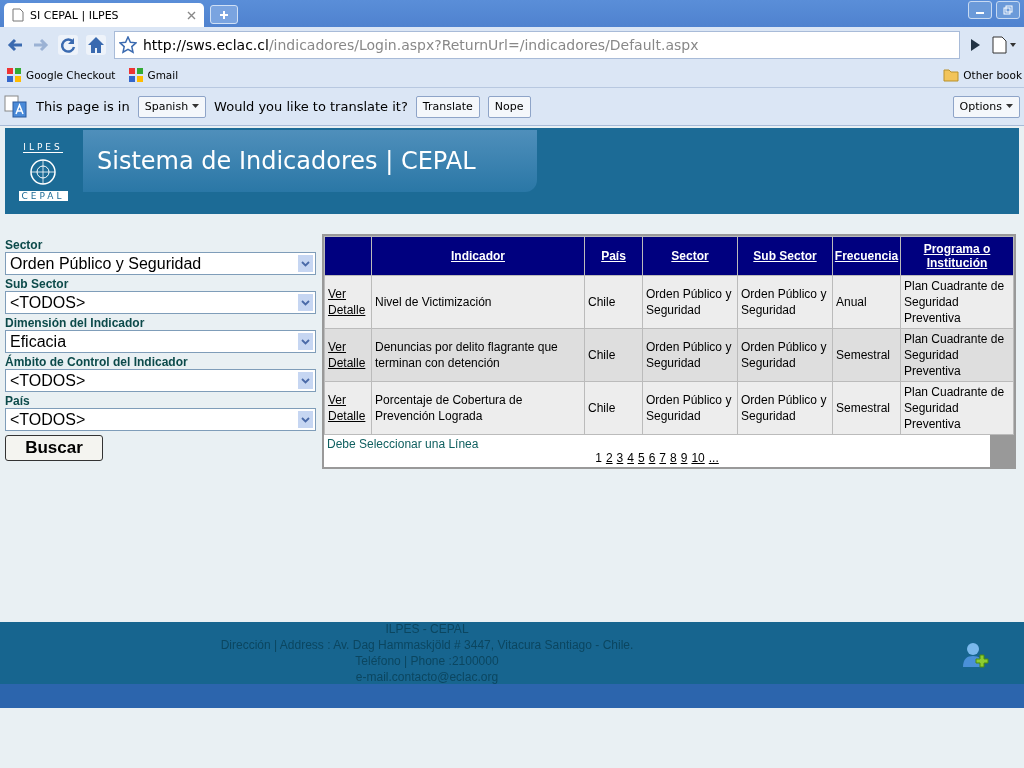 The image size is (1024, 768). Describe the element at coordinates (75, 323) in the screenshot. I see `filter-label: Dimensión del Indicador` at that location.